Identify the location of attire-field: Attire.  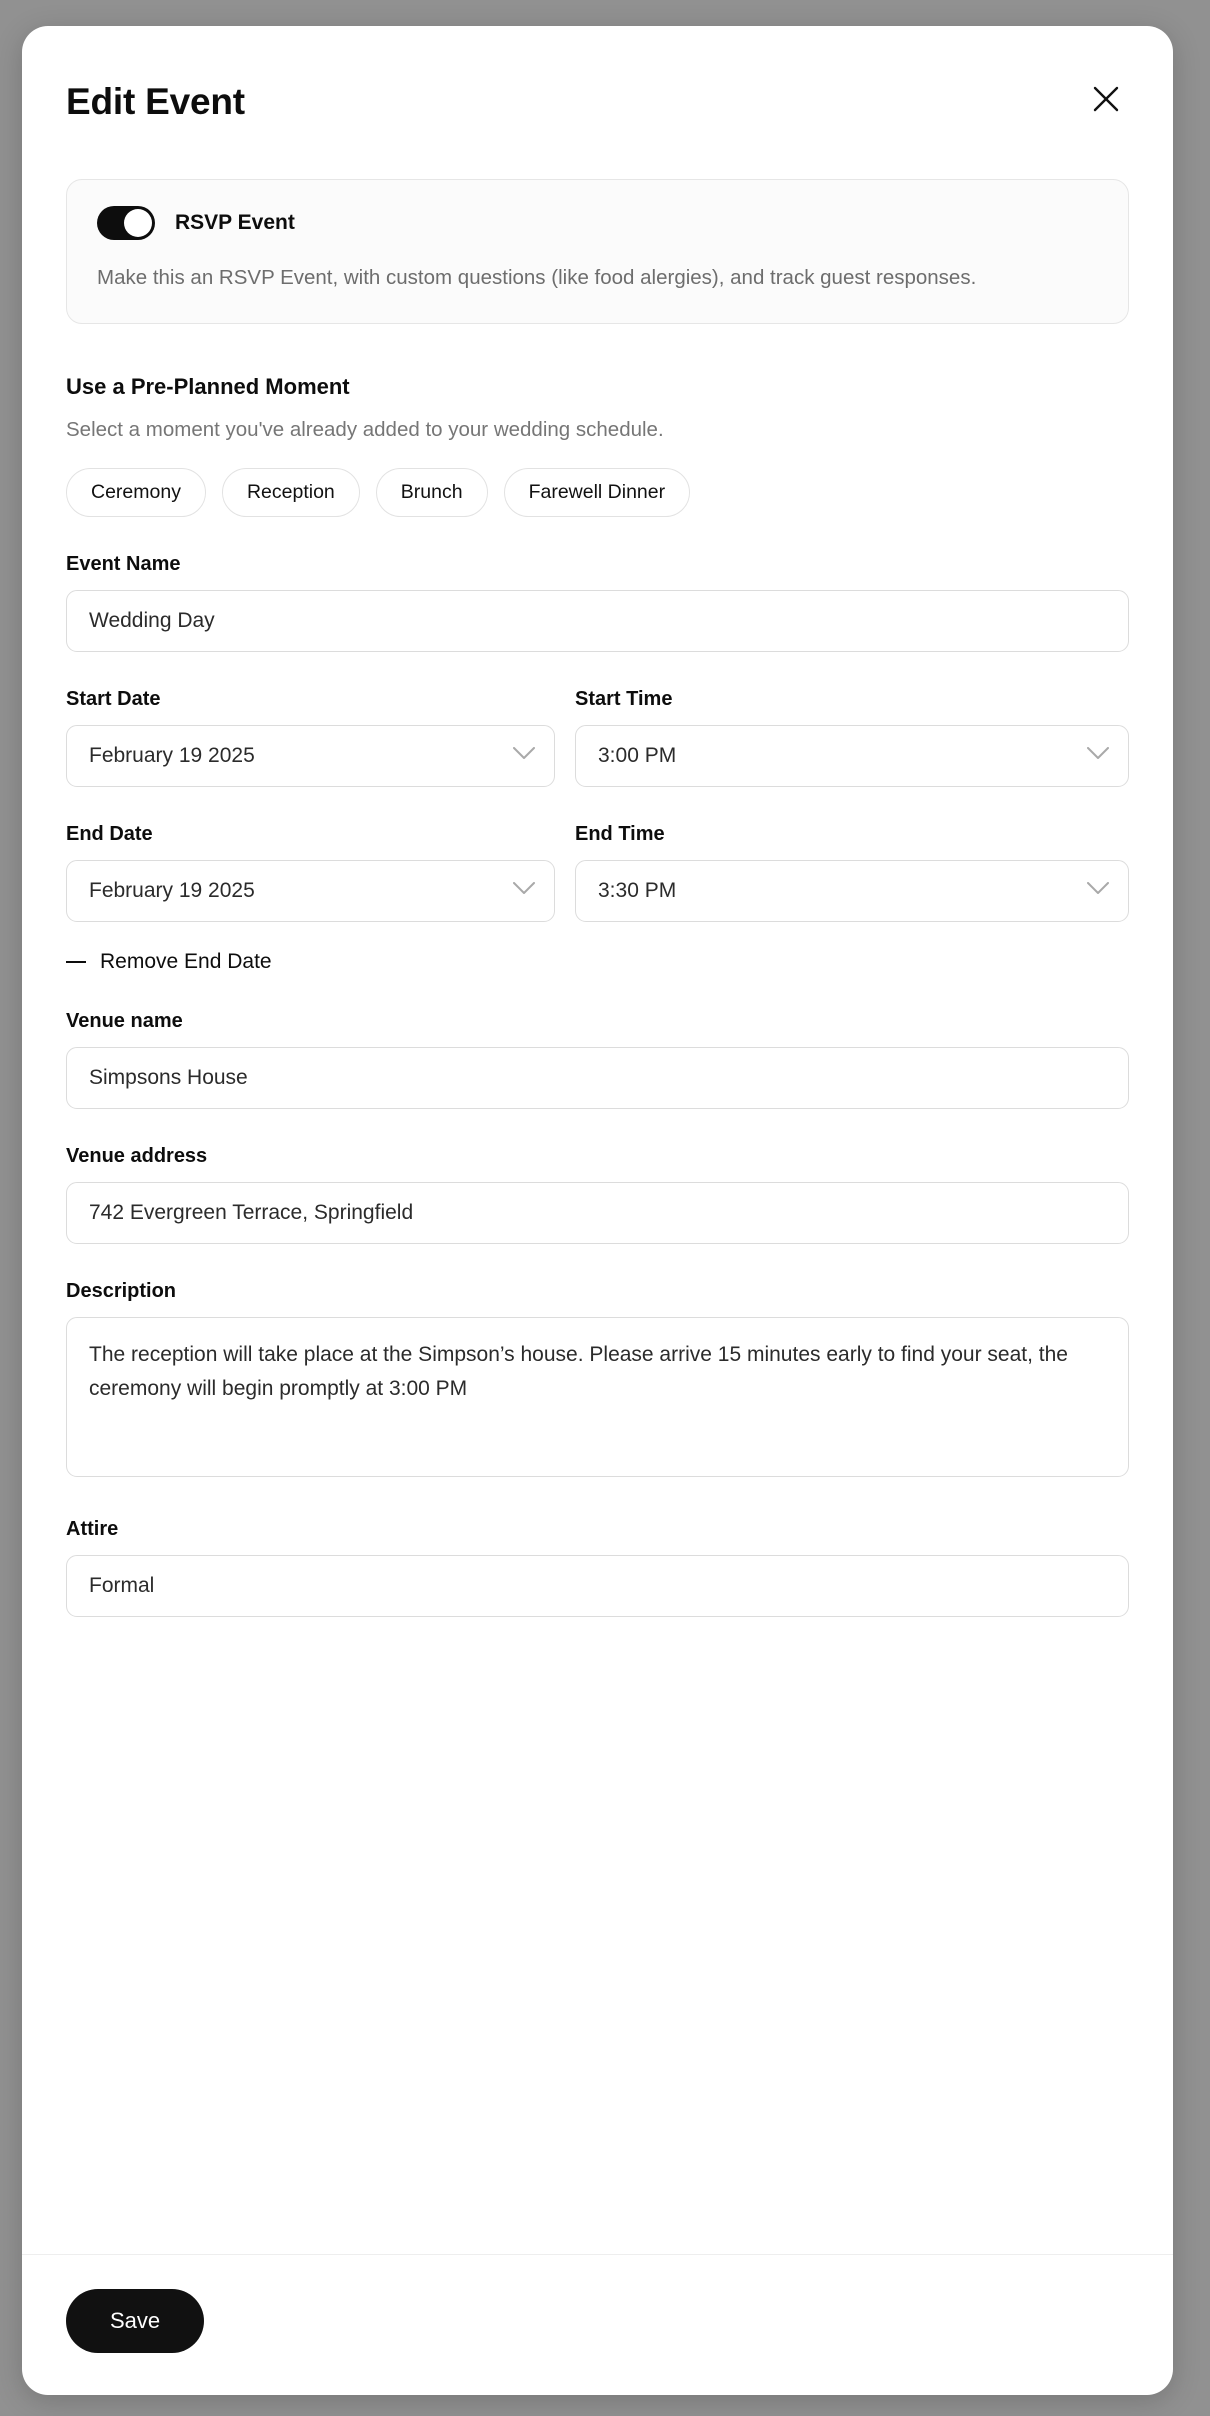
(597, 1567).